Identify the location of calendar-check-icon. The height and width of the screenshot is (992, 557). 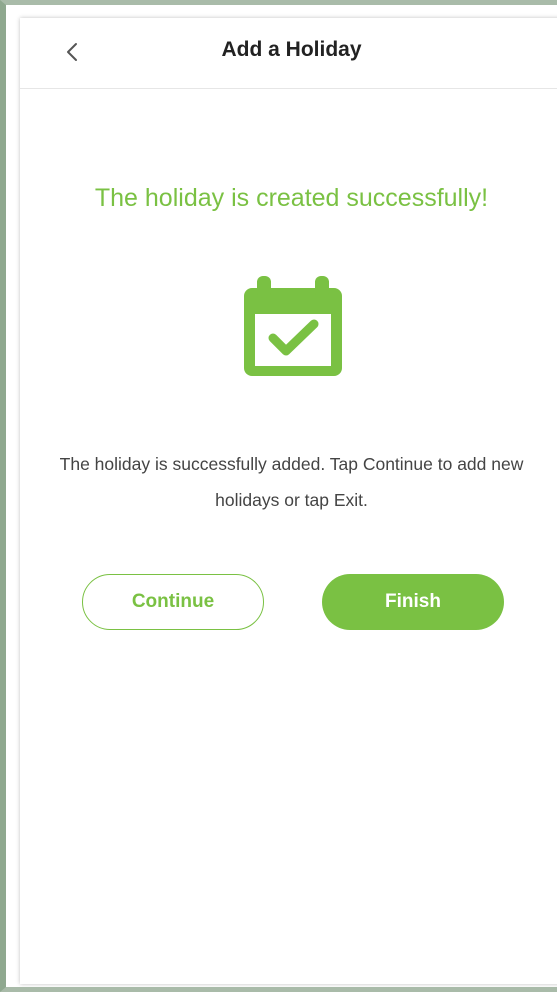
(293, 326).